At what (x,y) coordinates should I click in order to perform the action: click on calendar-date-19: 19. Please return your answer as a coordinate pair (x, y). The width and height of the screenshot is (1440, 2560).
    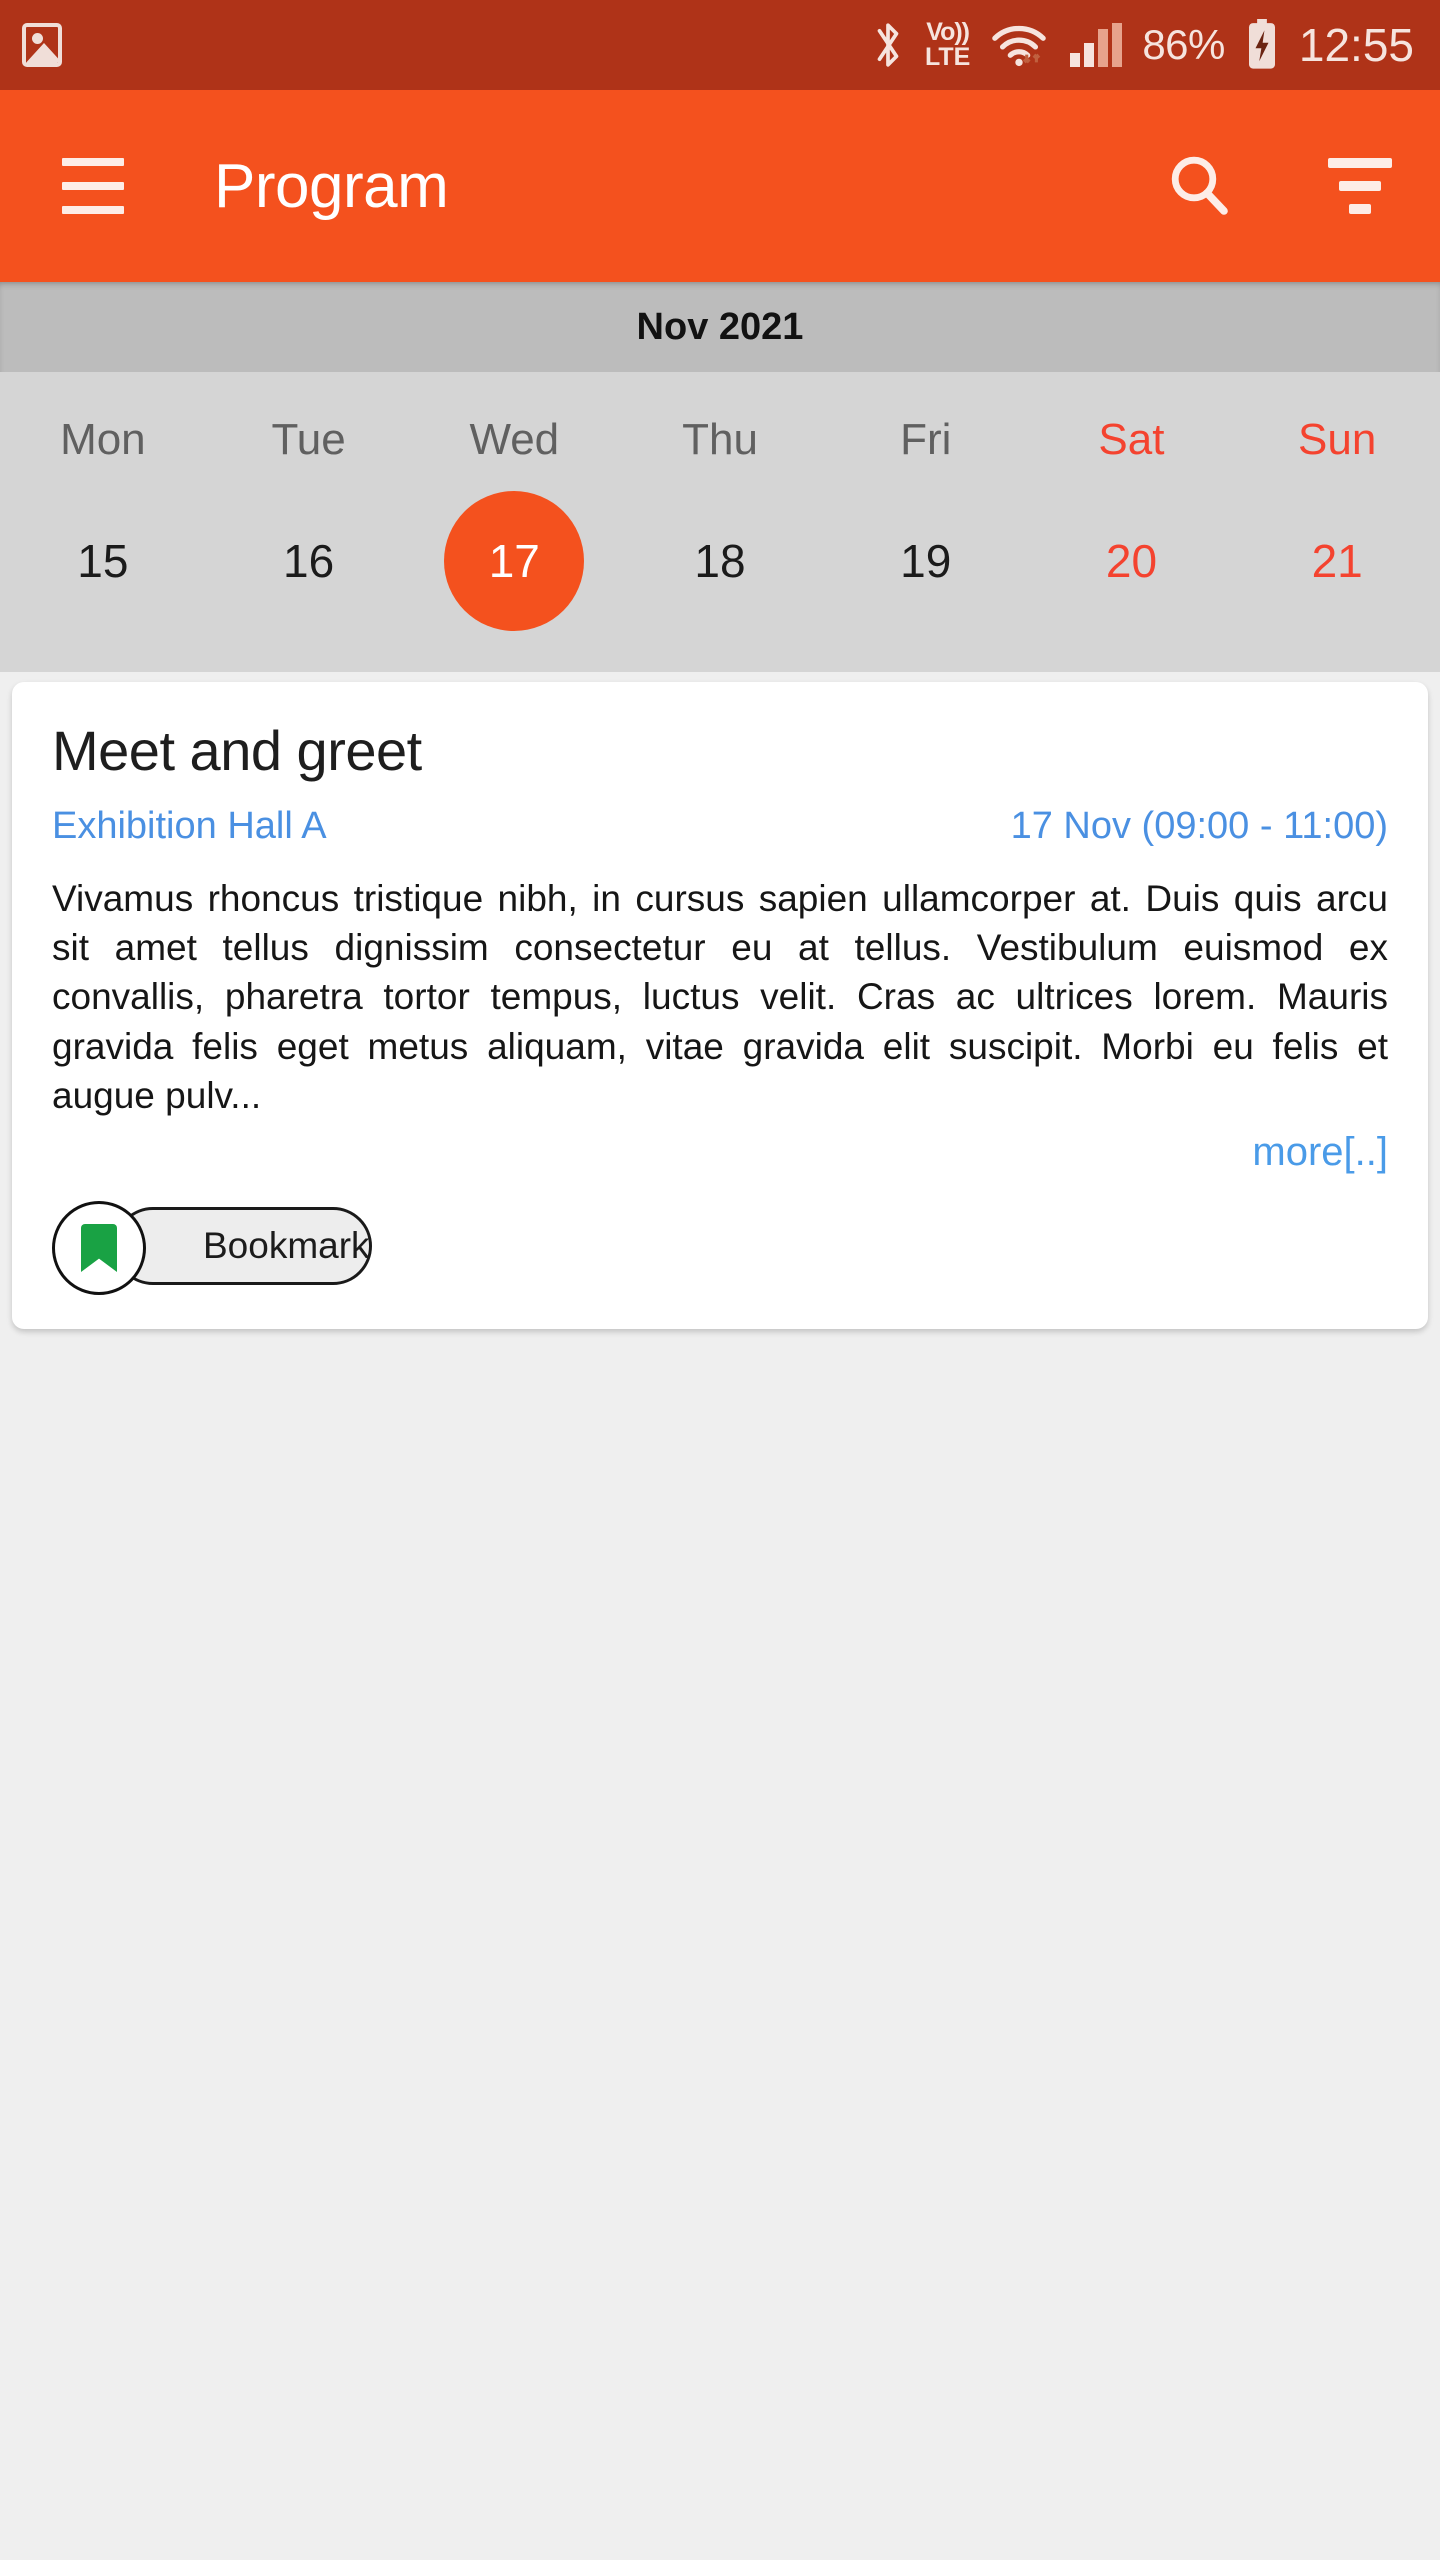
    Looking at the image, I should click on (926, 561).